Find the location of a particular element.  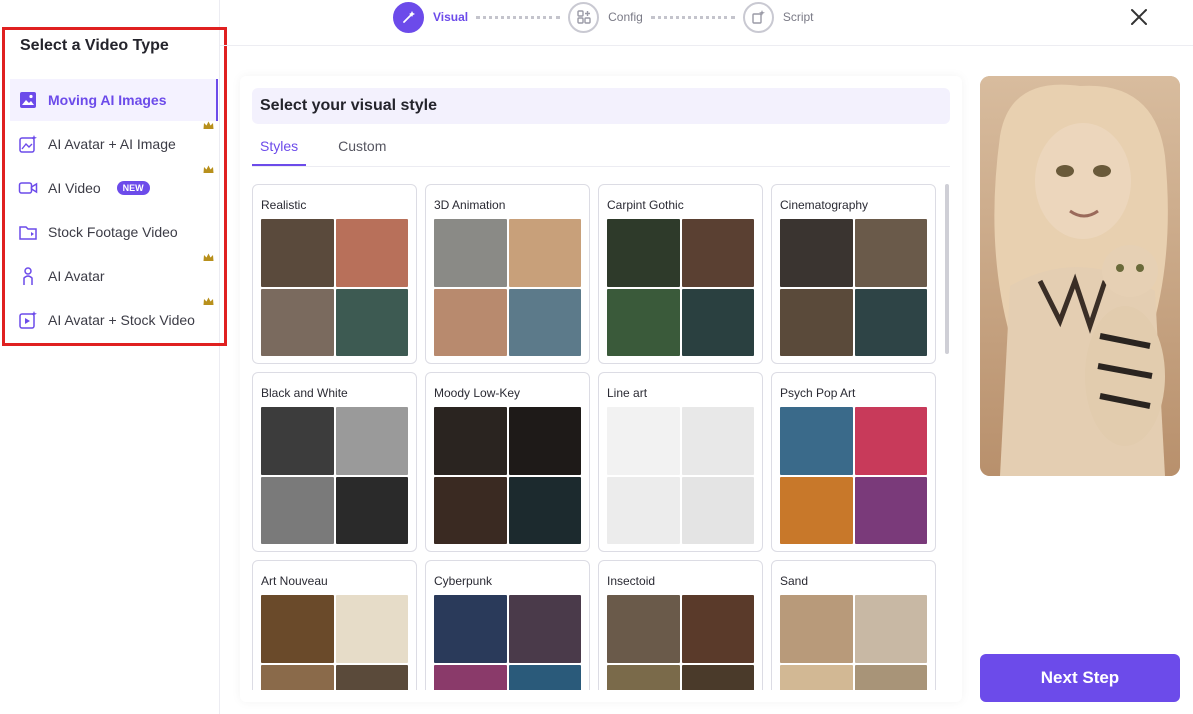

style-card-label: Psych Pop Art is located at coordinates (818, 393).